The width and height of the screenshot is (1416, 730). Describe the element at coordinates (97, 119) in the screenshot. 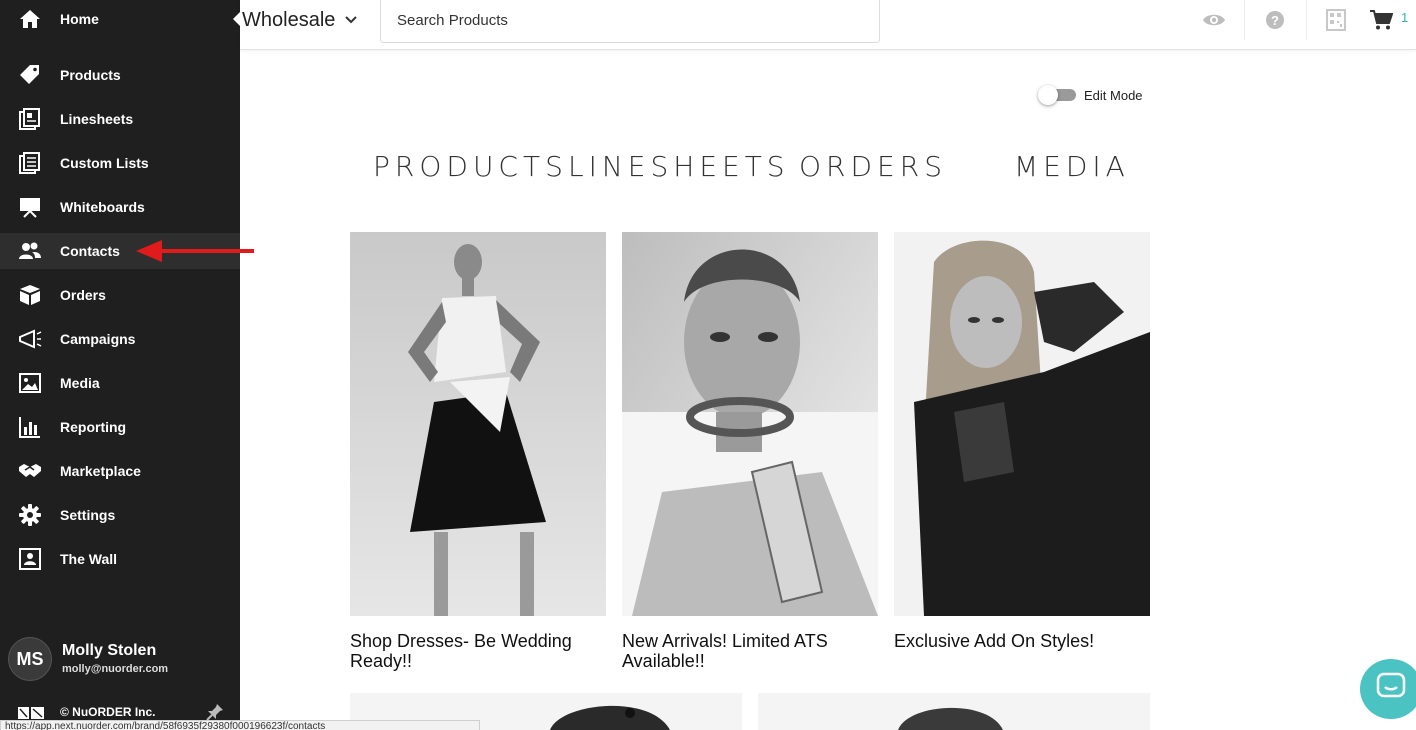

I see `sidebar-item-label: Linesheets` at that location.